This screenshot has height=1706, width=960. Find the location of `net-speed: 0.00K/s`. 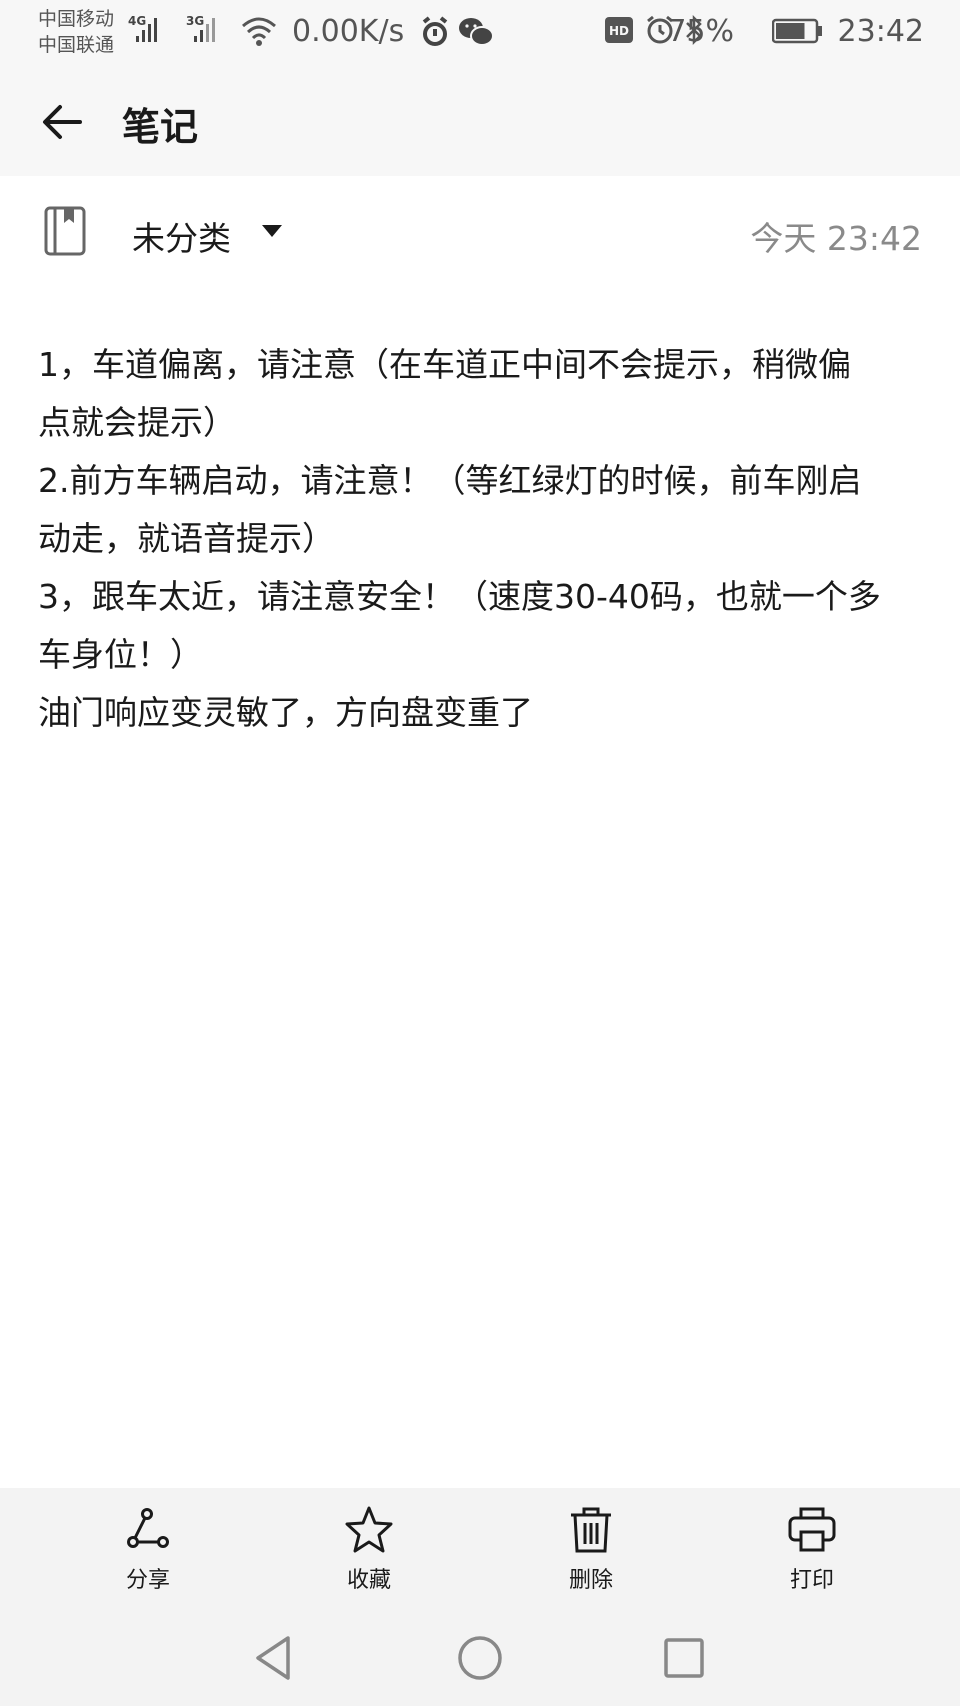

net-speed: 0.00K/s is located at coordinates (348, 31).